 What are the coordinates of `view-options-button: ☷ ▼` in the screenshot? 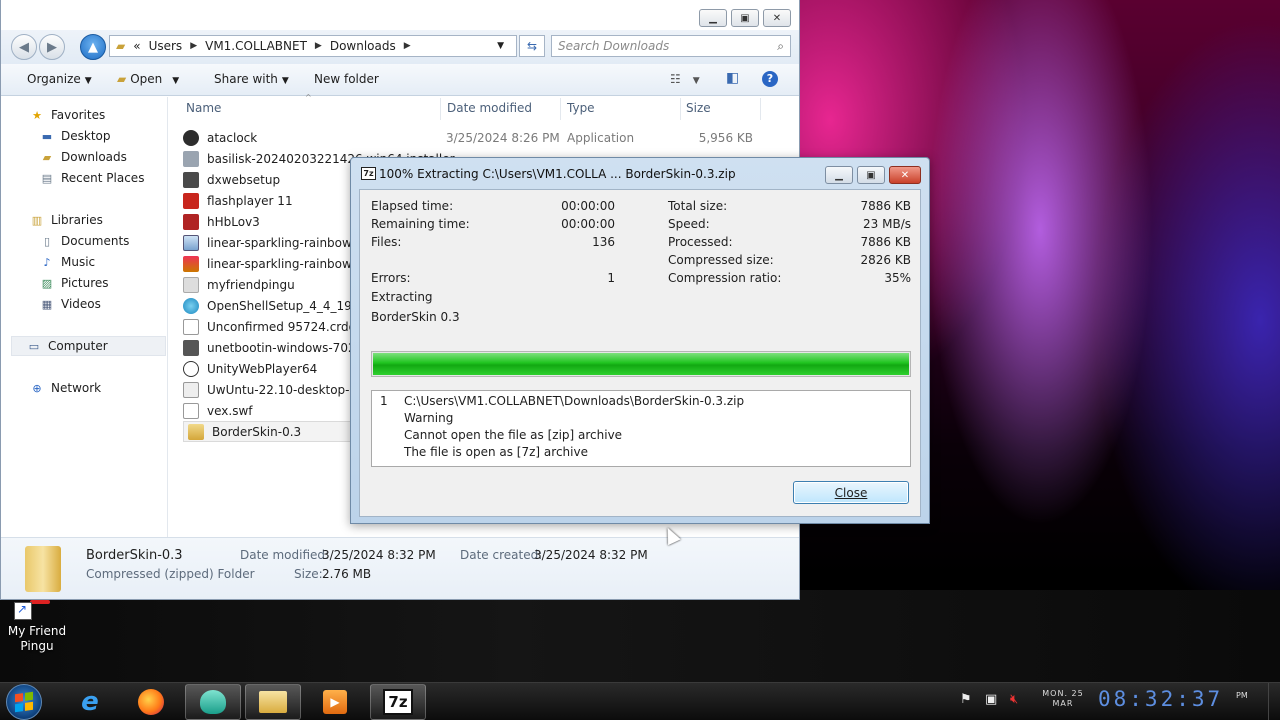 It's located at (685, 79).